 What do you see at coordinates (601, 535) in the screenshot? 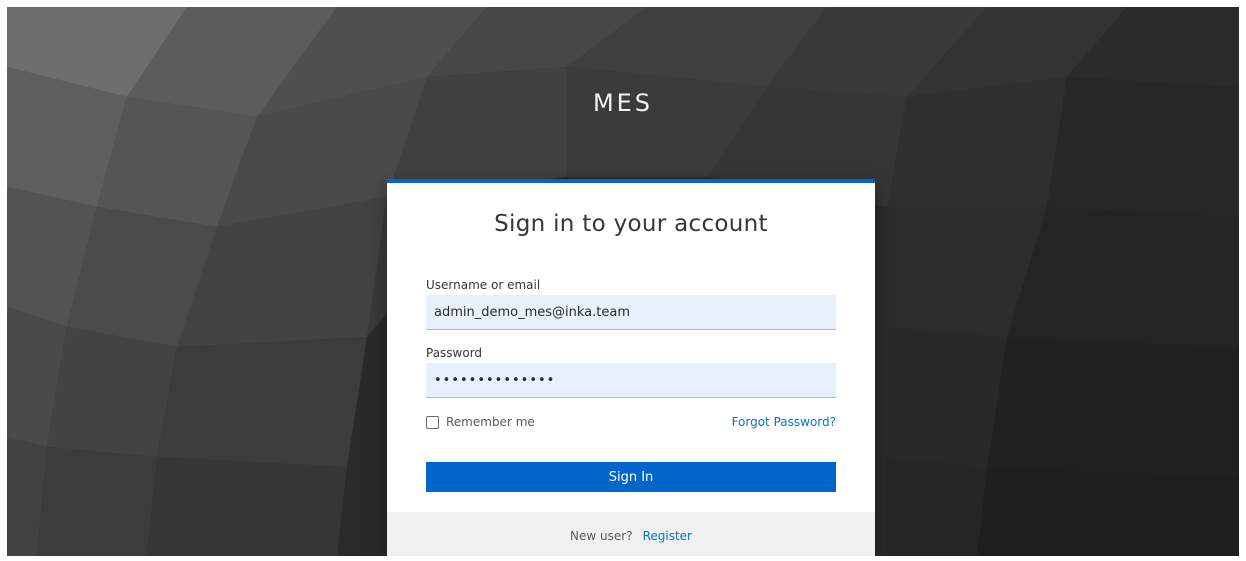
I see `new-user-text: New user?` at bounding box center [601, 535].